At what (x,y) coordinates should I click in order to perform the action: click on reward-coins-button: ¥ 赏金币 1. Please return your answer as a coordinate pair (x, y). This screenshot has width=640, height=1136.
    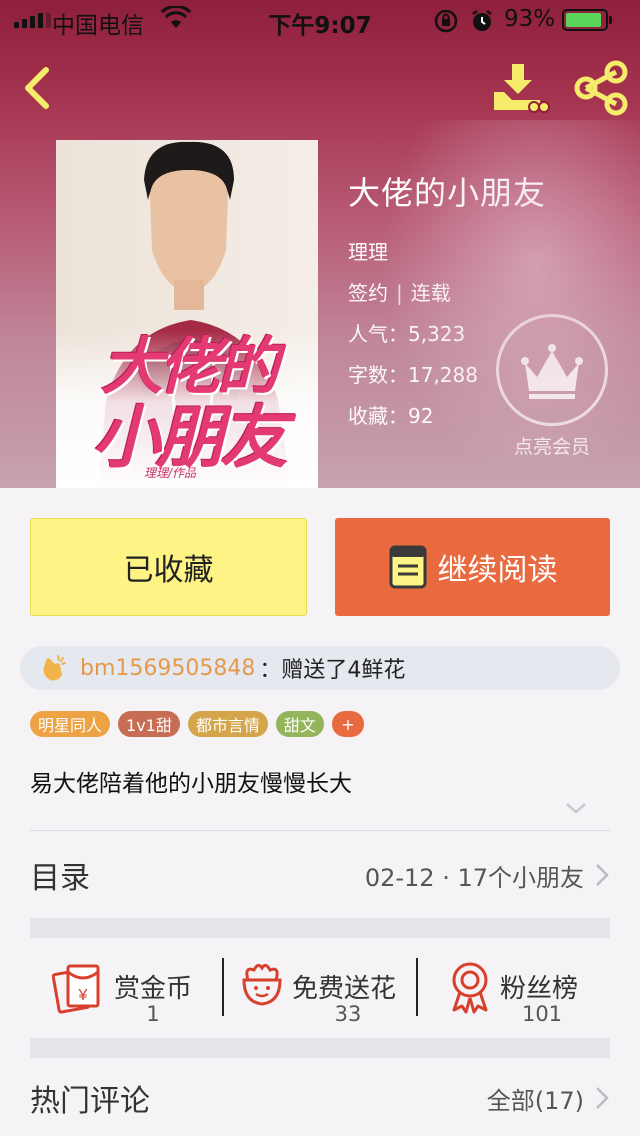
    Looking at the image, I should click on (142, 988).